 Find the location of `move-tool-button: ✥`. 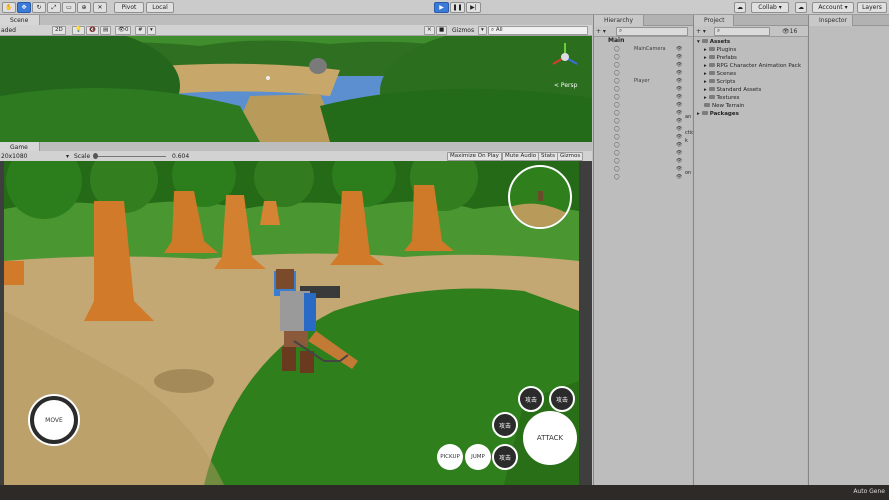

move-tool-button: ✥ is located at coordinates (24, 7).